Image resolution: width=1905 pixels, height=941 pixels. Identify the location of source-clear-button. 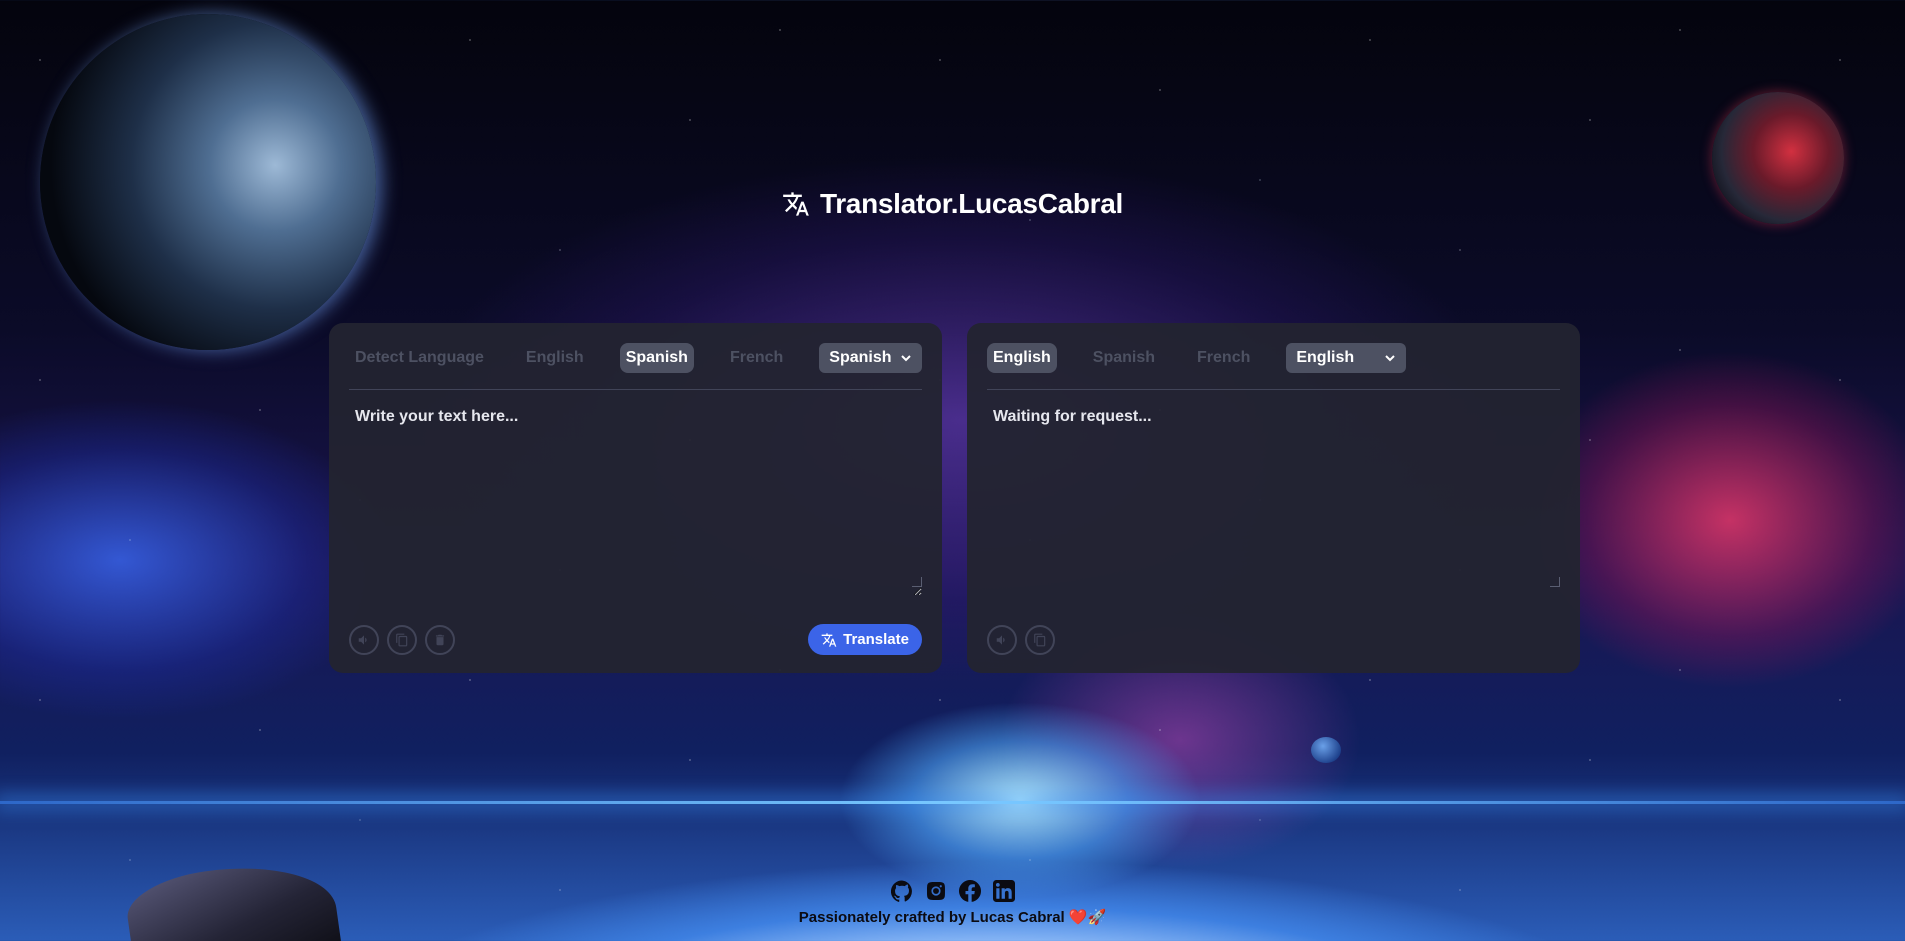
(440, 639).